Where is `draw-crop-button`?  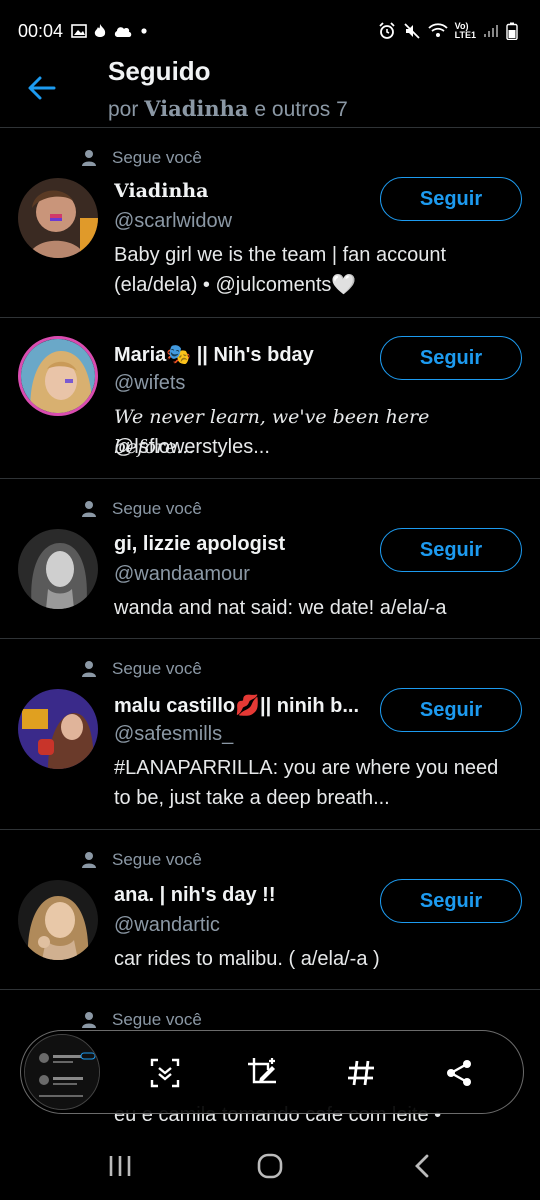 draw-crop-button is located at coordinates (263, 1073).